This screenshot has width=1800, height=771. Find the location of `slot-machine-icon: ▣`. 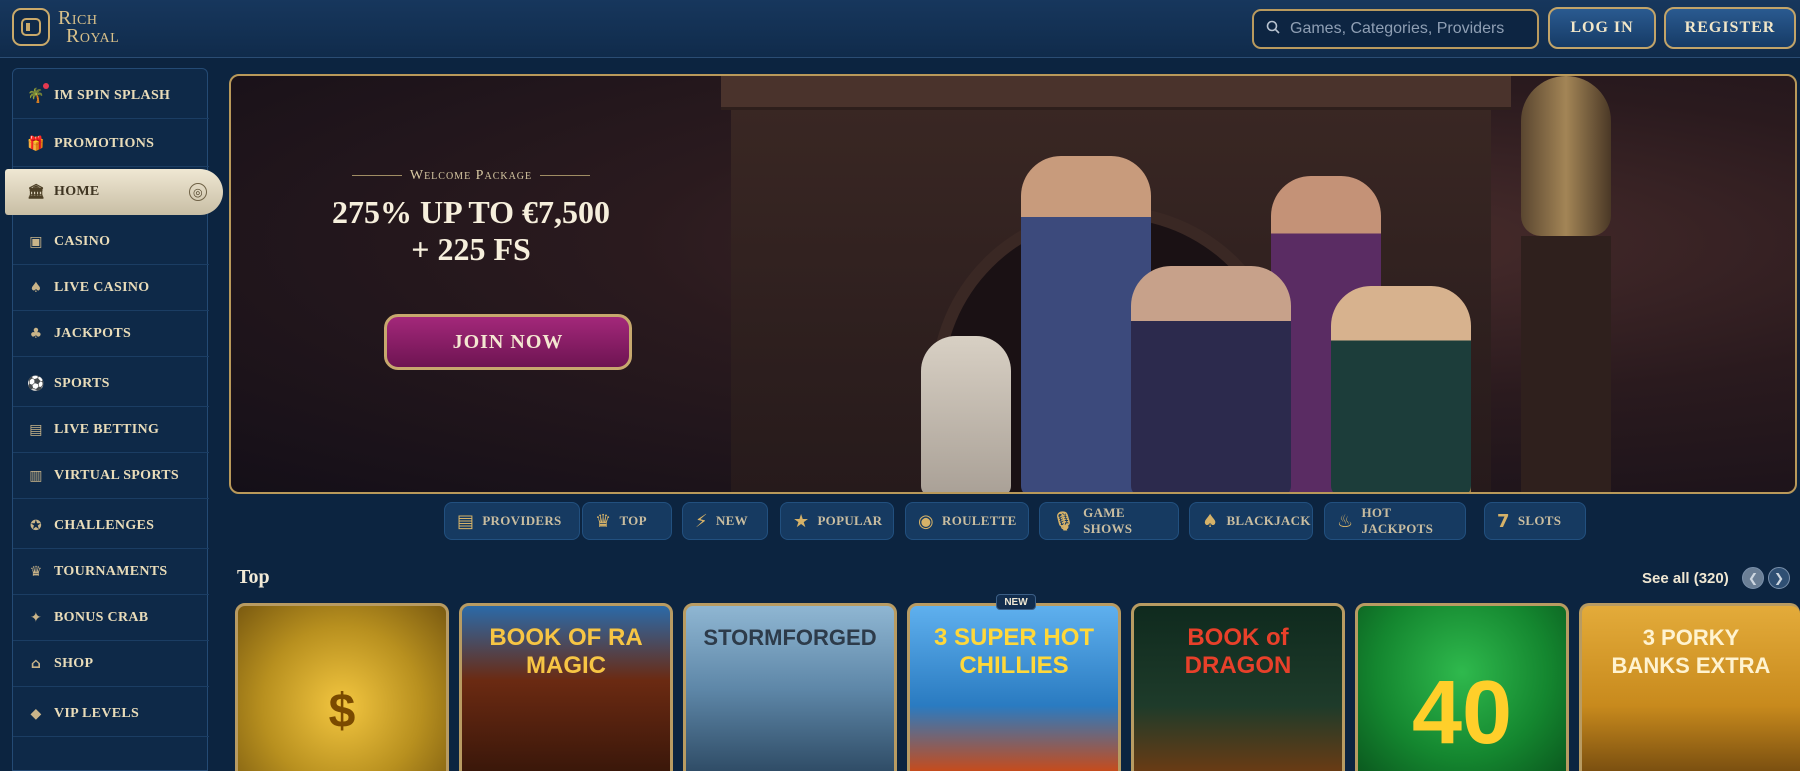

slot-machine-icon: ▣ is located at coordinates (36, 241).